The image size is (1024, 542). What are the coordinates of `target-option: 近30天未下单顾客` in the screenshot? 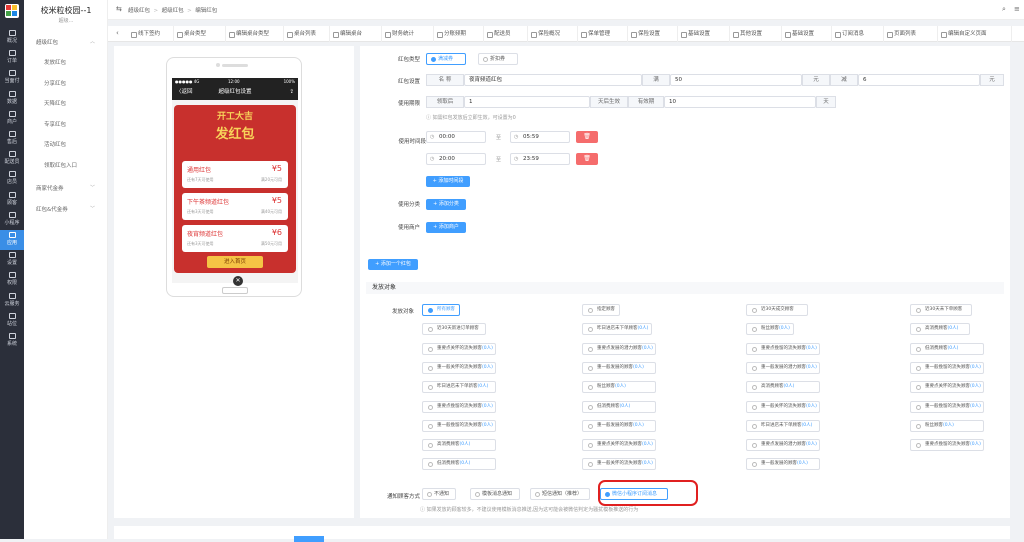 It's located at (941, 310).